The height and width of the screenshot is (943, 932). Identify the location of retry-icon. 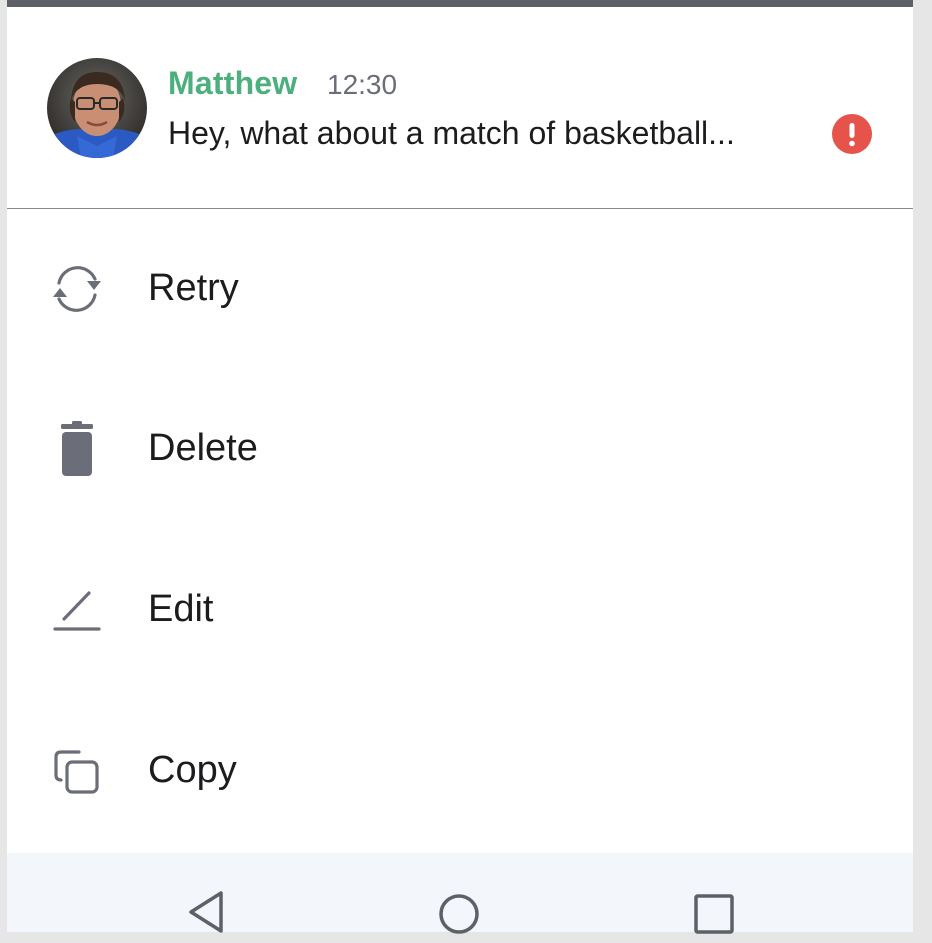
(77, 289).